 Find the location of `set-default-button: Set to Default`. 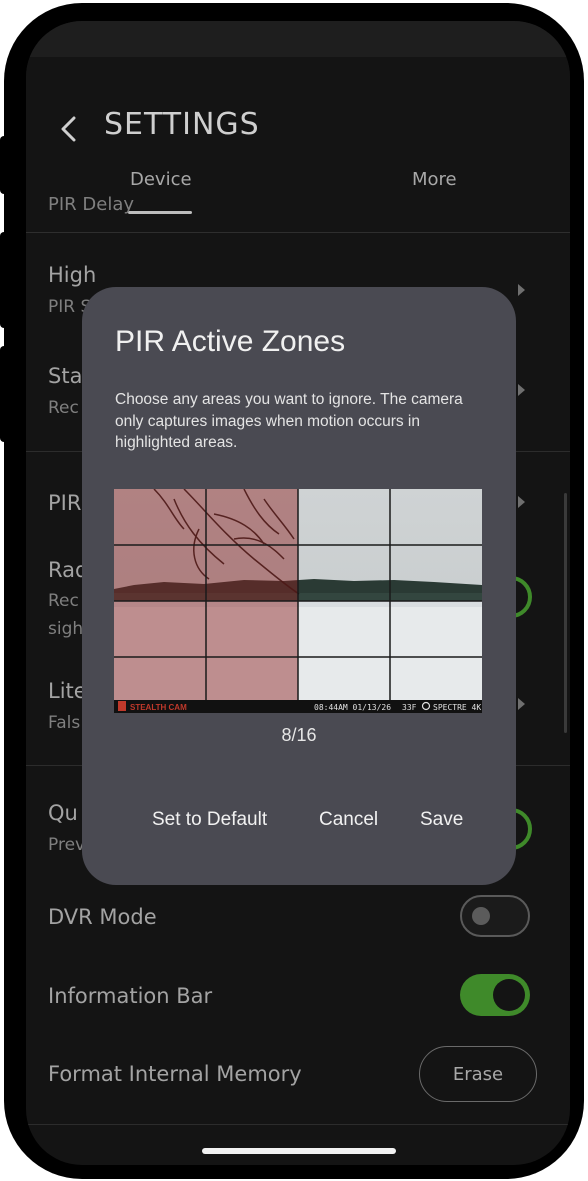

set-default-button: Set to Default is located at coordinates (209, 820).